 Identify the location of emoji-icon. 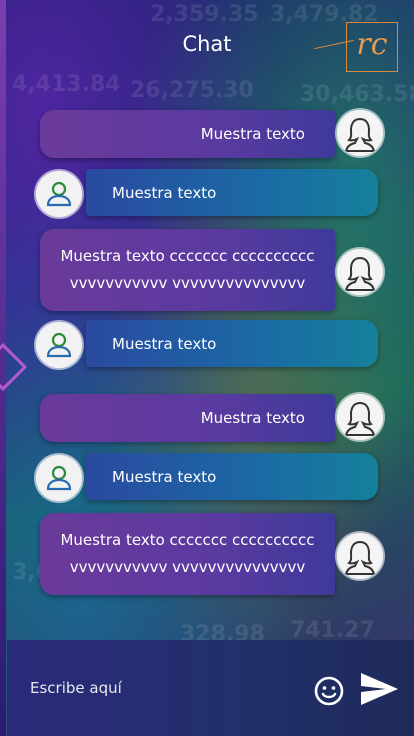
(329, 691).